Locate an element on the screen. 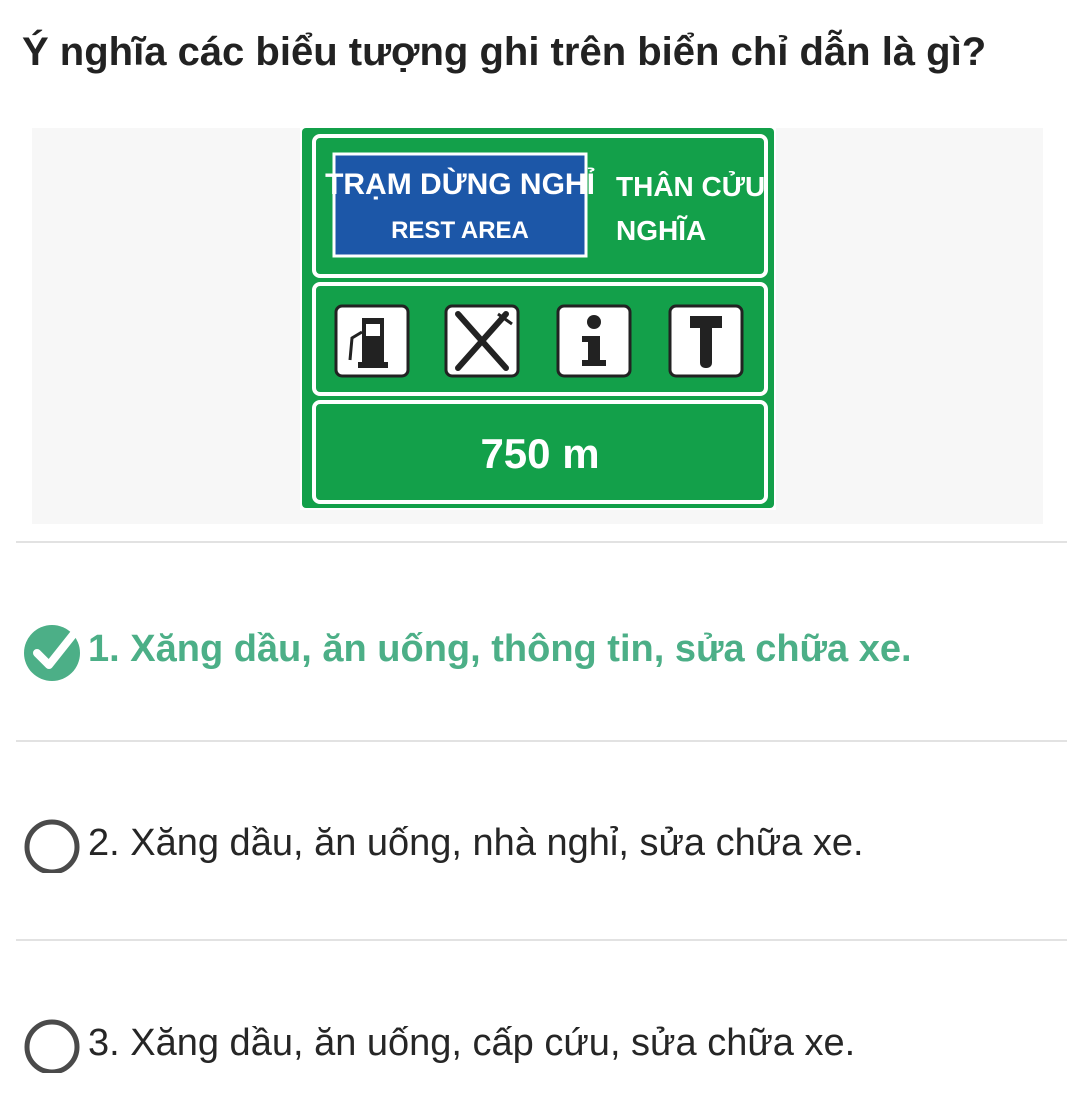 Image resolution: width=1079 pixels, height=1094 pixels. rest-area-subtitle: REST AREA is located at coordinates (460, 230).